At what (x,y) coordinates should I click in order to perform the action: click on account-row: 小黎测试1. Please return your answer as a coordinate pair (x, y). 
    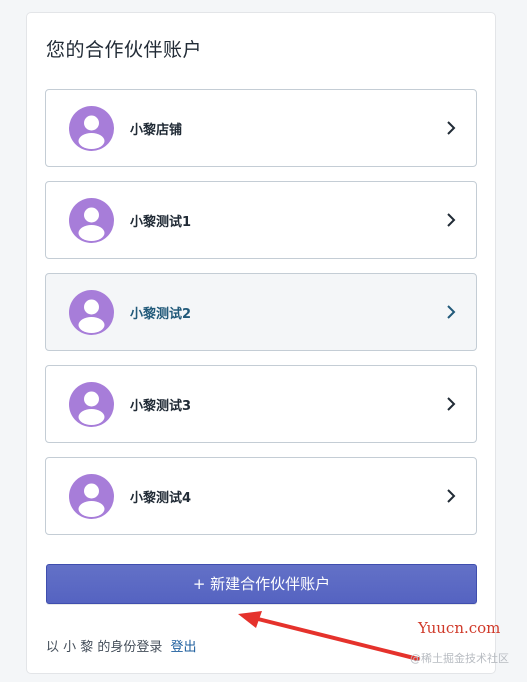
    Looking at the image, I should click on (261, 220).